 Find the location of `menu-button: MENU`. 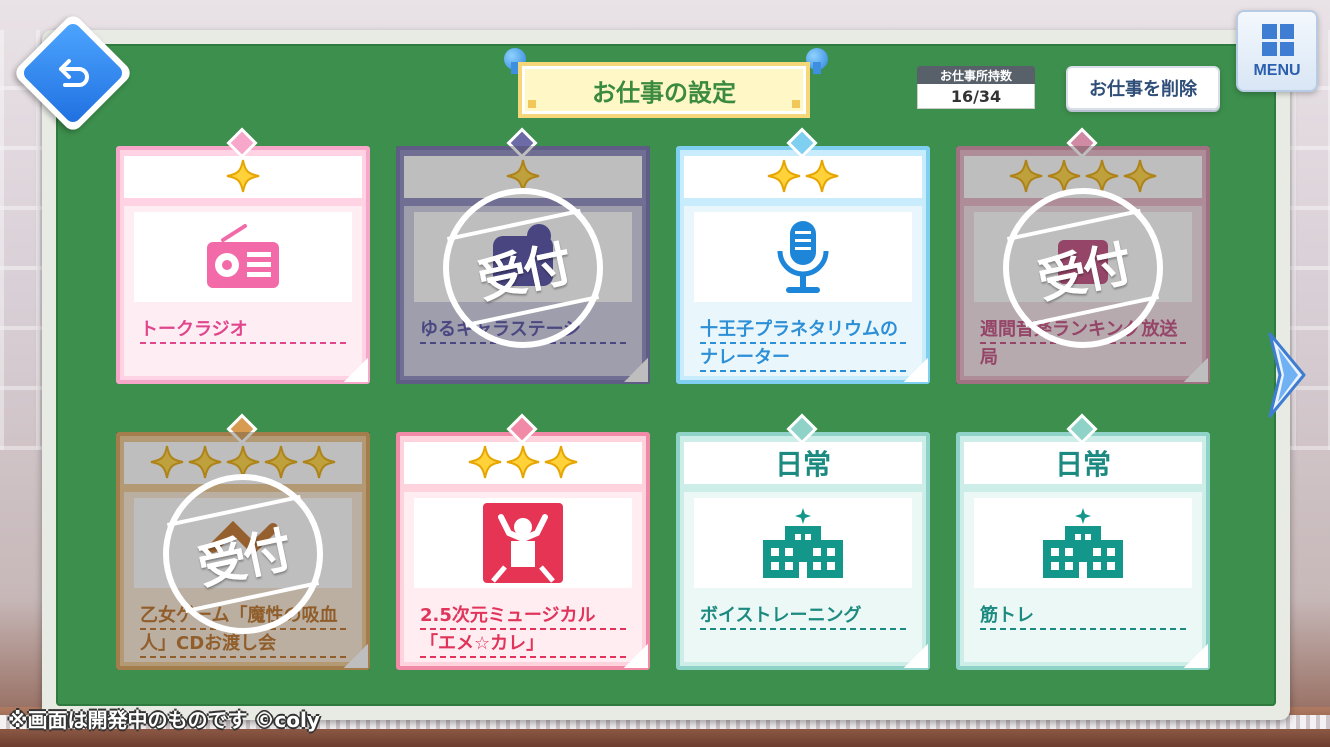

menu-button: MENU is located at coordinates (1277, 51).